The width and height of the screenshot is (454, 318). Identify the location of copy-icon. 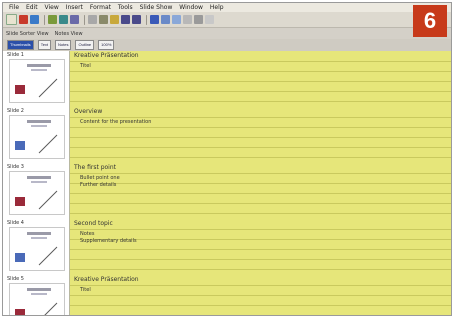
(103, 19).